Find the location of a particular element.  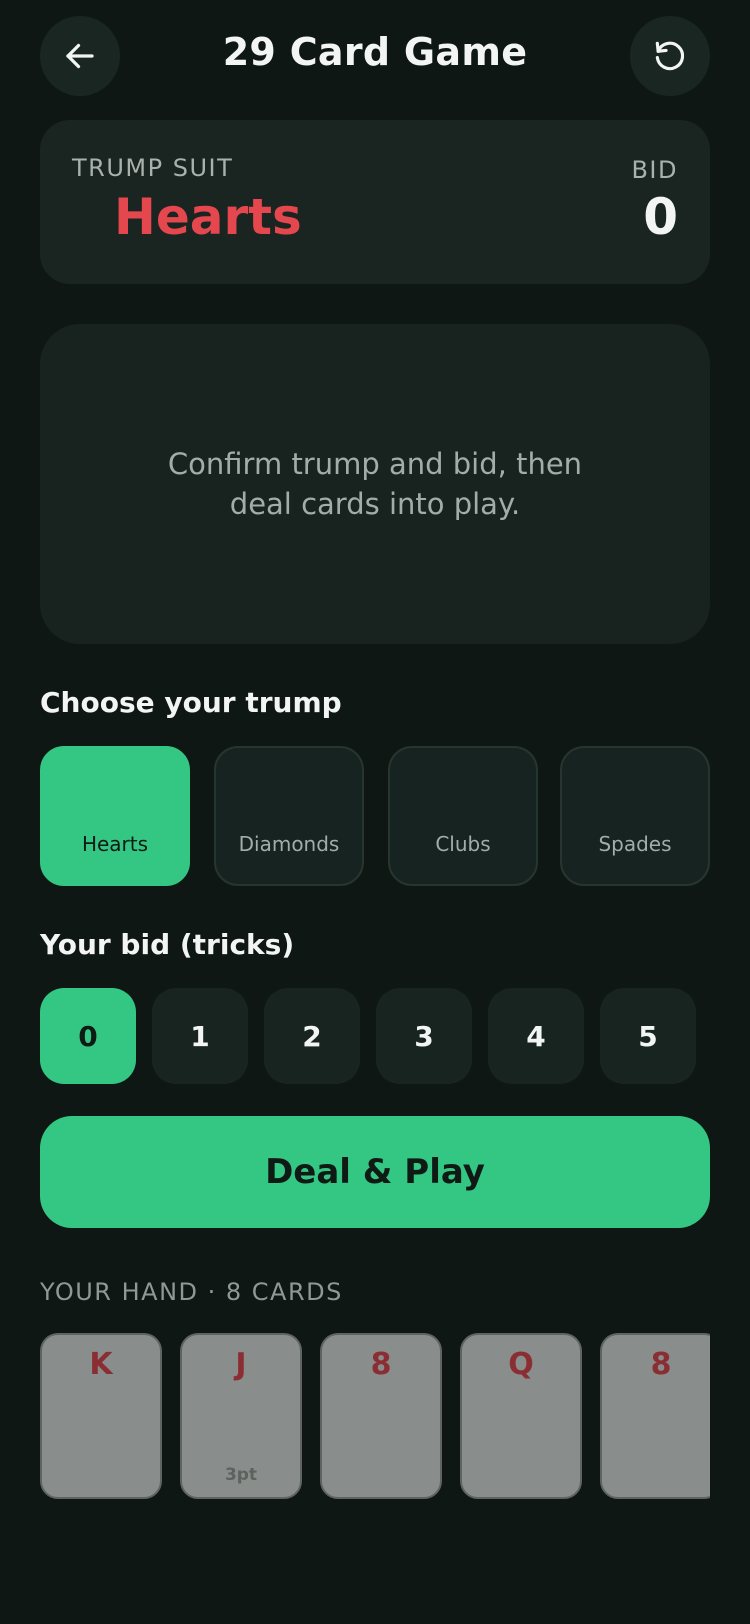

bid-option-2: 2 is located at coordinates (312, 1036).